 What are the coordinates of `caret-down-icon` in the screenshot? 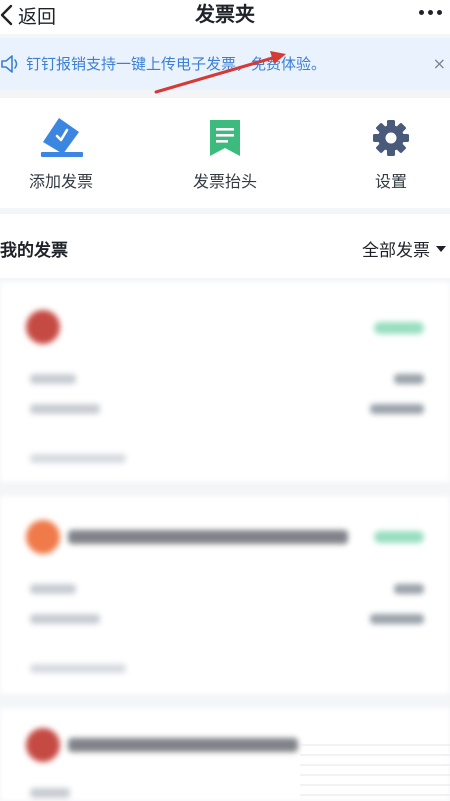 It's located at (441, 248).